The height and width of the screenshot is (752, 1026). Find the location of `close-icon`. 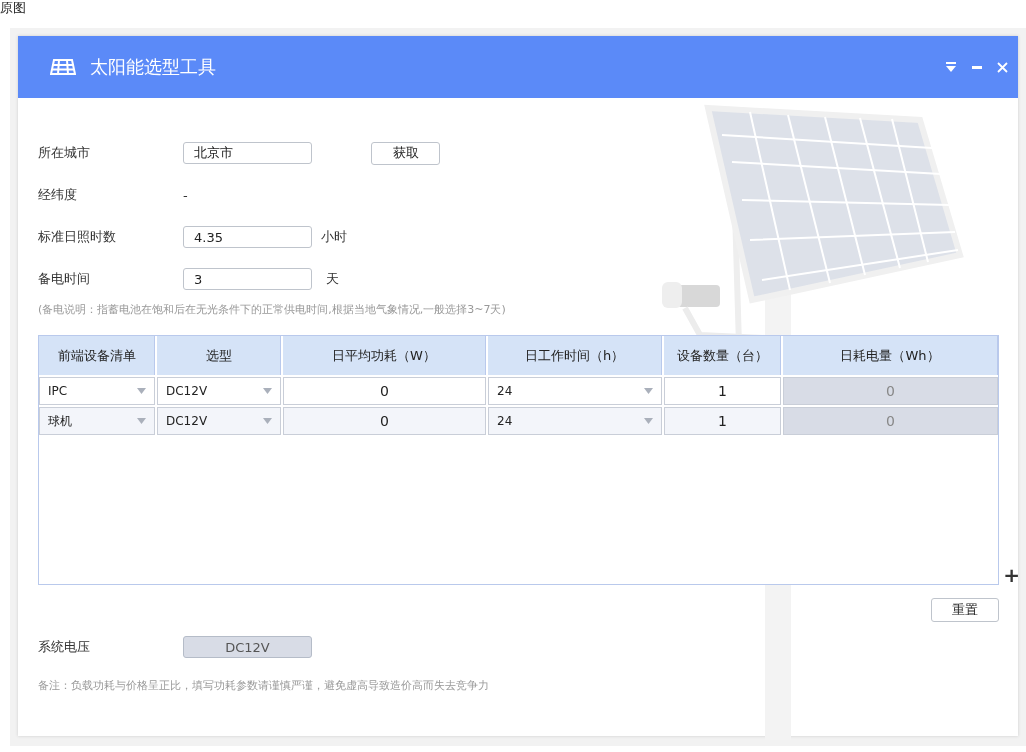

close-icon is located at coordinates (1002, 67).